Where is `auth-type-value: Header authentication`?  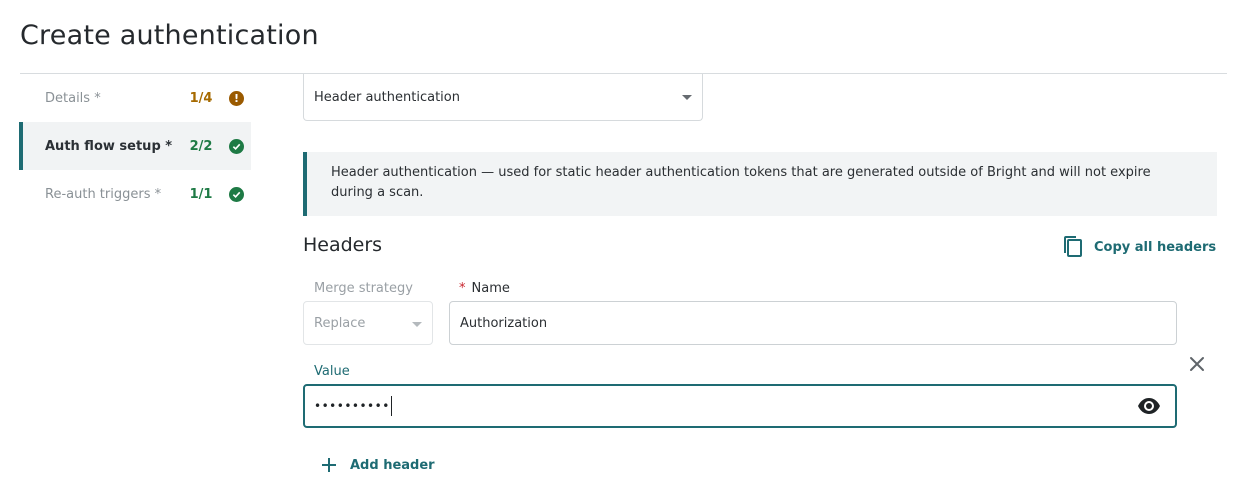 auth-type-value: Header authentication is located at coordinates (387, 97).